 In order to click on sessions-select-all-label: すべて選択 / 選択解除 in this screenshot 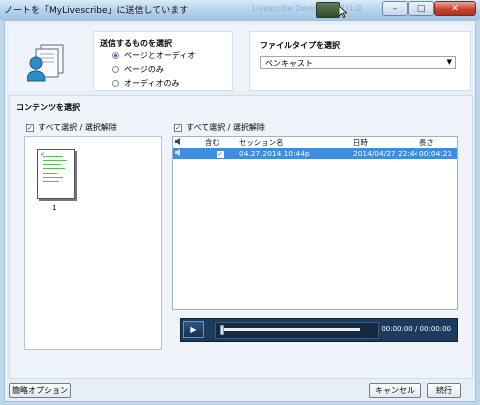, I will do `click(225, 127)`.